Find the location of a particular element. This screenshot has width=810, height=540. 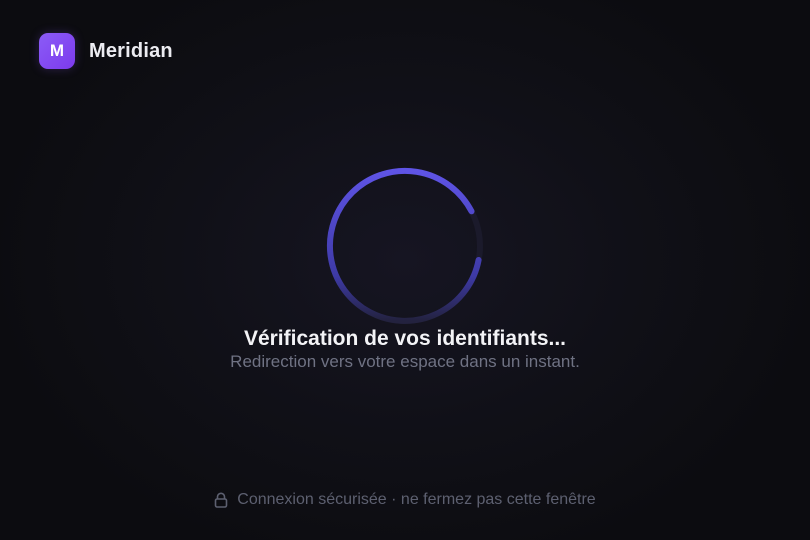

lock-icon is located at coordinates (221, 500).